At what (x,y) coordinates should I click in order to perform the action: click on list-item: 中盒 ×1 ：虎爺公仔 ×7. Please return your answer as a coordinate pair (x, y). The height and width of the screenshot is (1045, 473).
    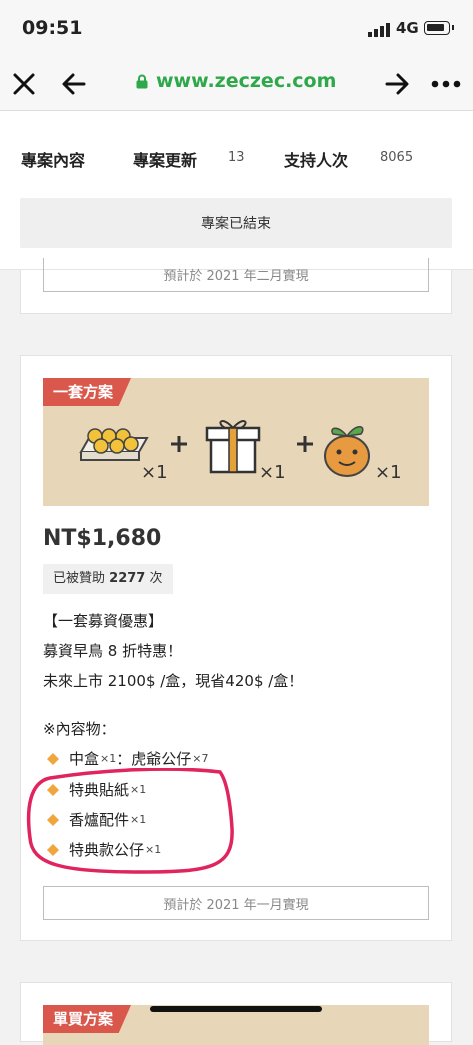
    Looking at the image, I should click on (127, 758).